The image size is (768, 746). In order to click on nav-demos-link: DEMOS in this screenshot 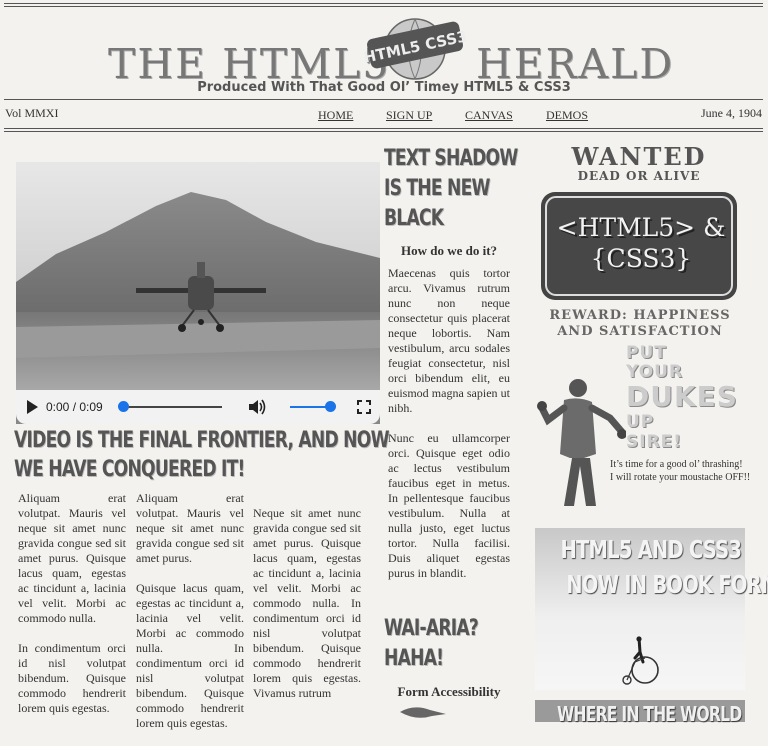, I will do `click(567, 115)`.